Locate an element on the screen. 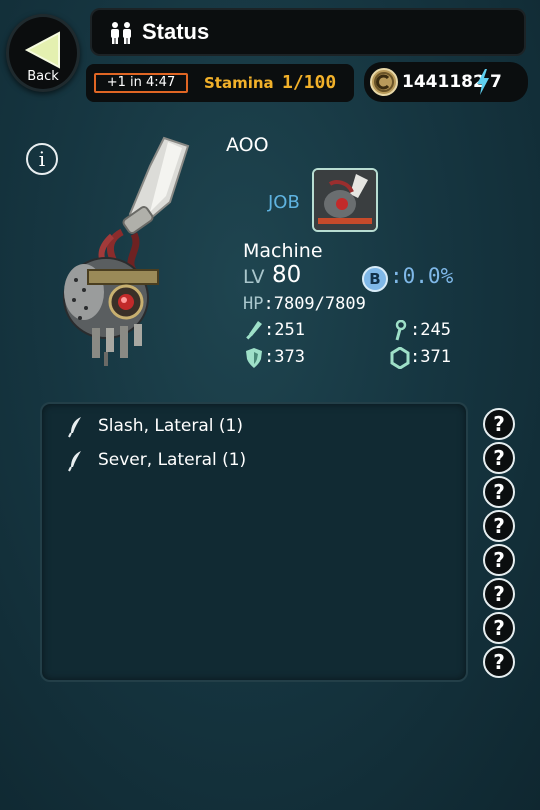  stamina-label: Stamina is located at coordinates (239, 83).